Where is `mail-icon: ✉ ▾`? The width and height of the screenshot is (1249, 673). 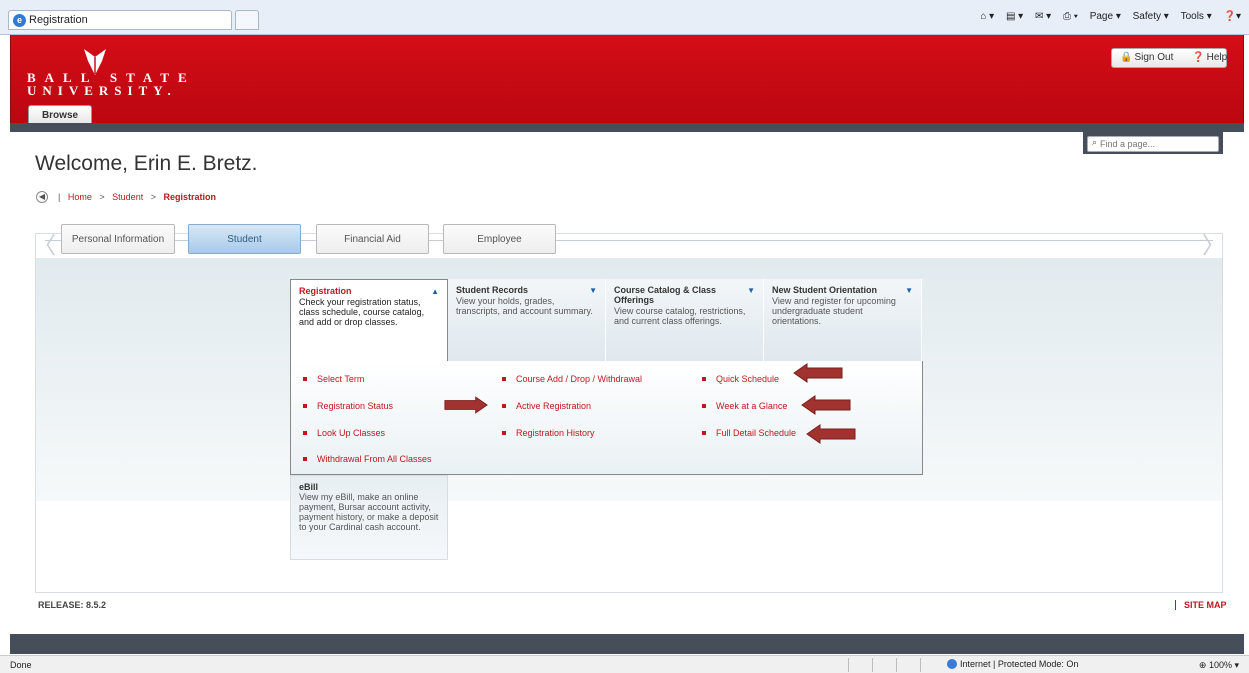 mail-icon: ✉ ▾ is located at coordinates (1043, 16).